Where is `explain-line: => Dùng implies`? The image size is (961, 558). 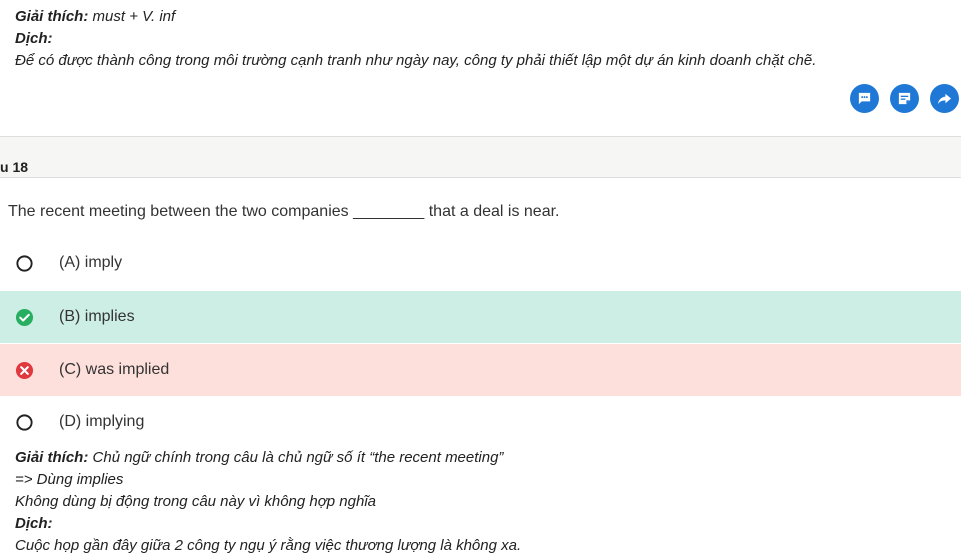
explain-line: => Dùng implies is located at coordinates (69, 479).